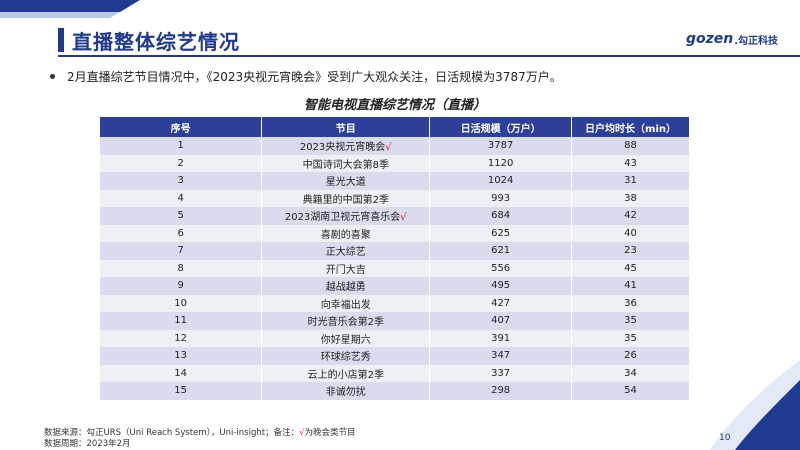 Image resolution: width=800 pixels, height=450 pixels. What do you see at coordinates (630, 127) in the screenshot?
I see `header-duration: 日户均时长（min）` at bounding box center [630, 127].